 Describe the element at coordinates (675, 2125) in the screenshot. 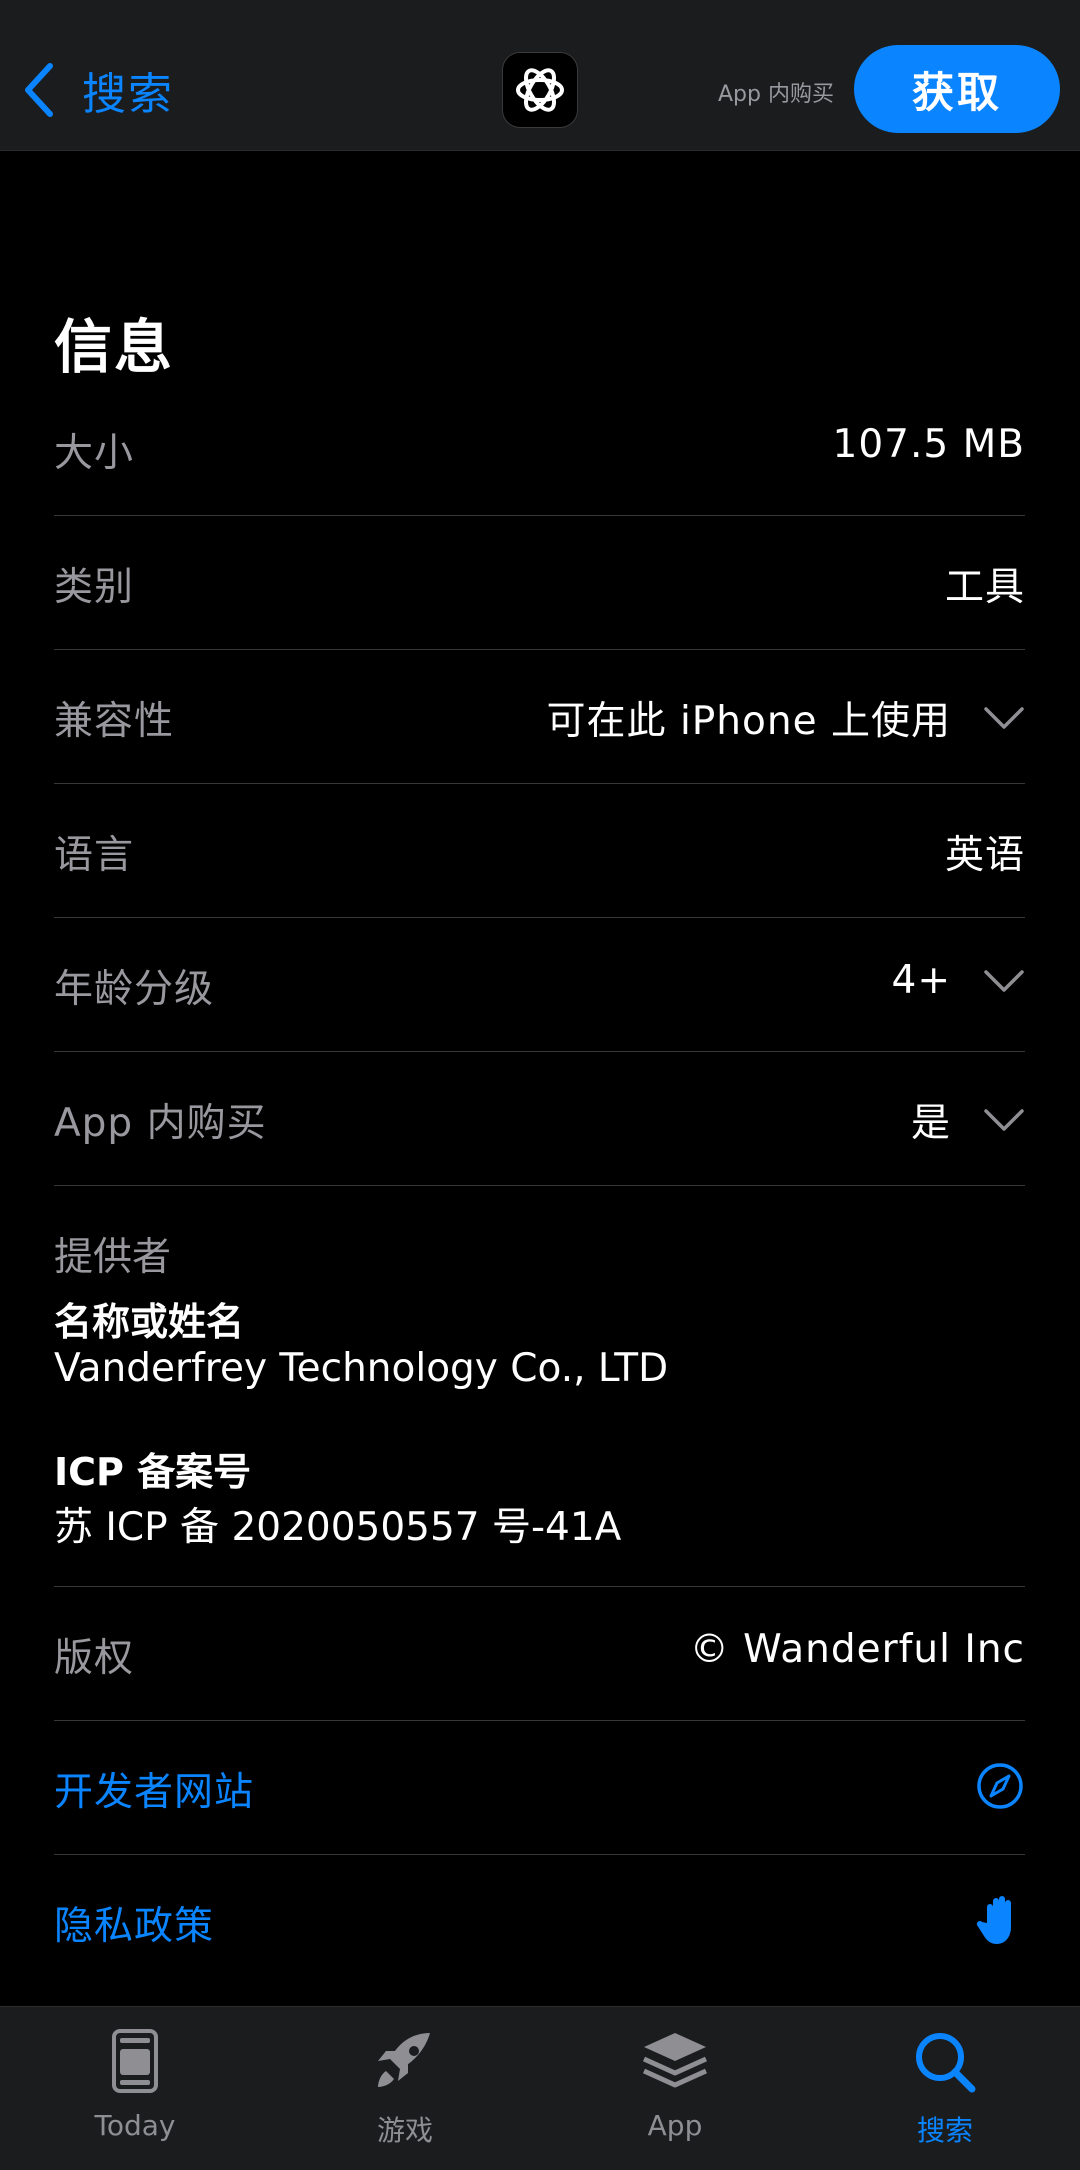

I see `tab-label: App` at that location.